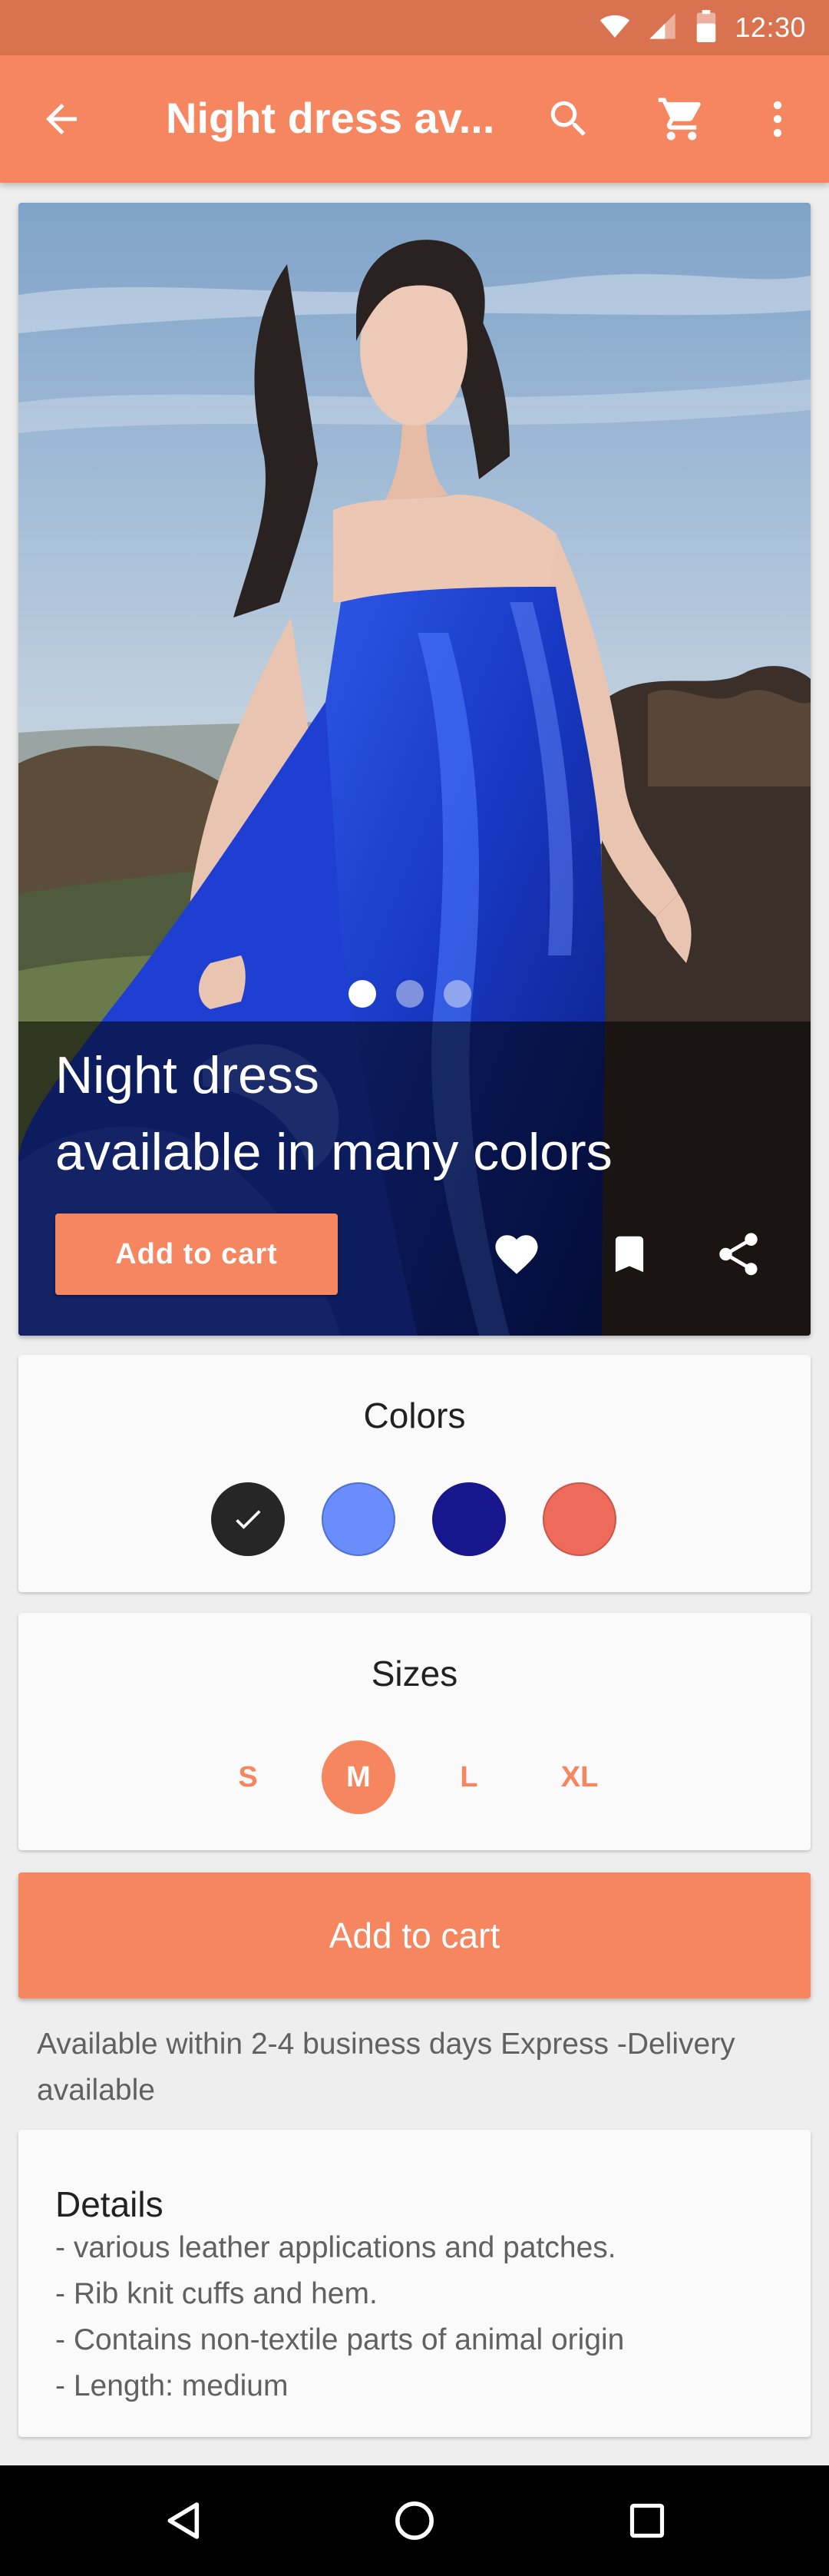 The width and height of the screenshot is (829, 2576). Describe the element at coordinates (738, 1254) in the screenshot. I see `share-icon` at that location.